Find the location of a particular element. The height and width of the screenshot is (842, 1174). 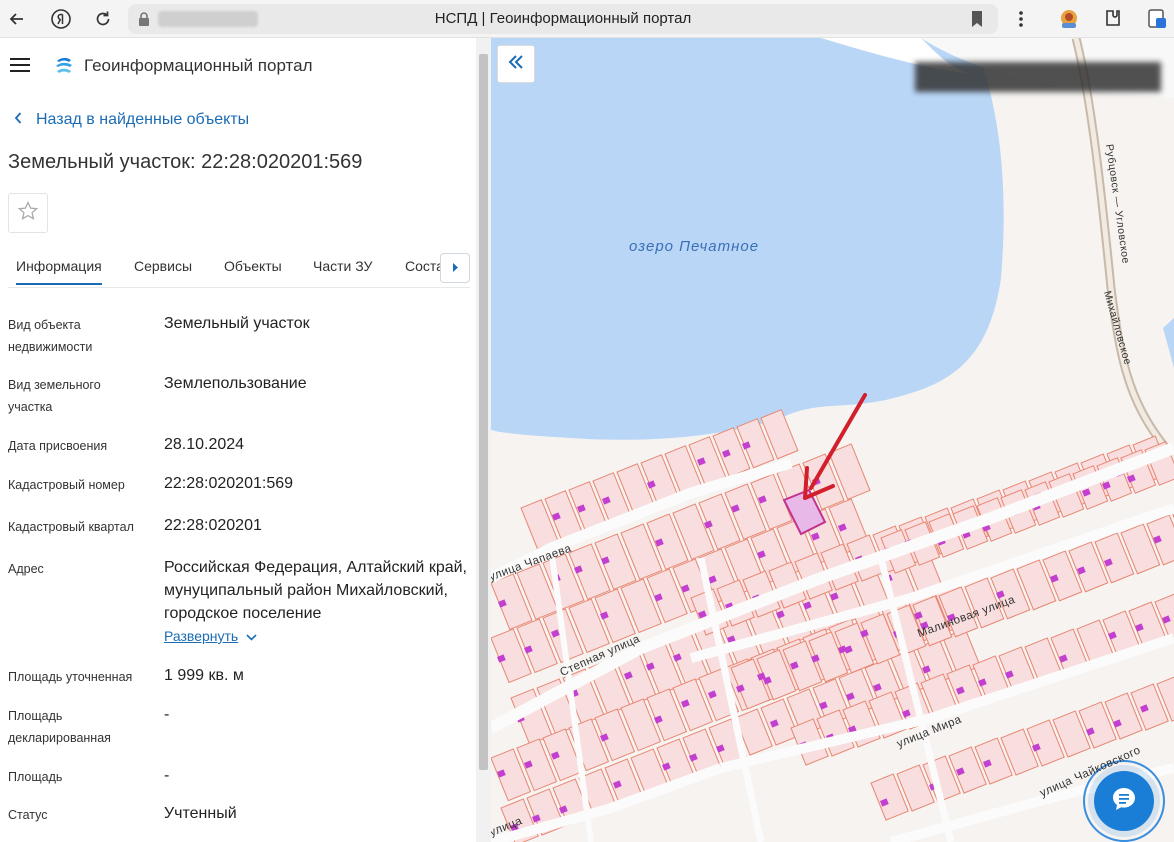

blurred-overlay is located at coordinates (1038, 77).